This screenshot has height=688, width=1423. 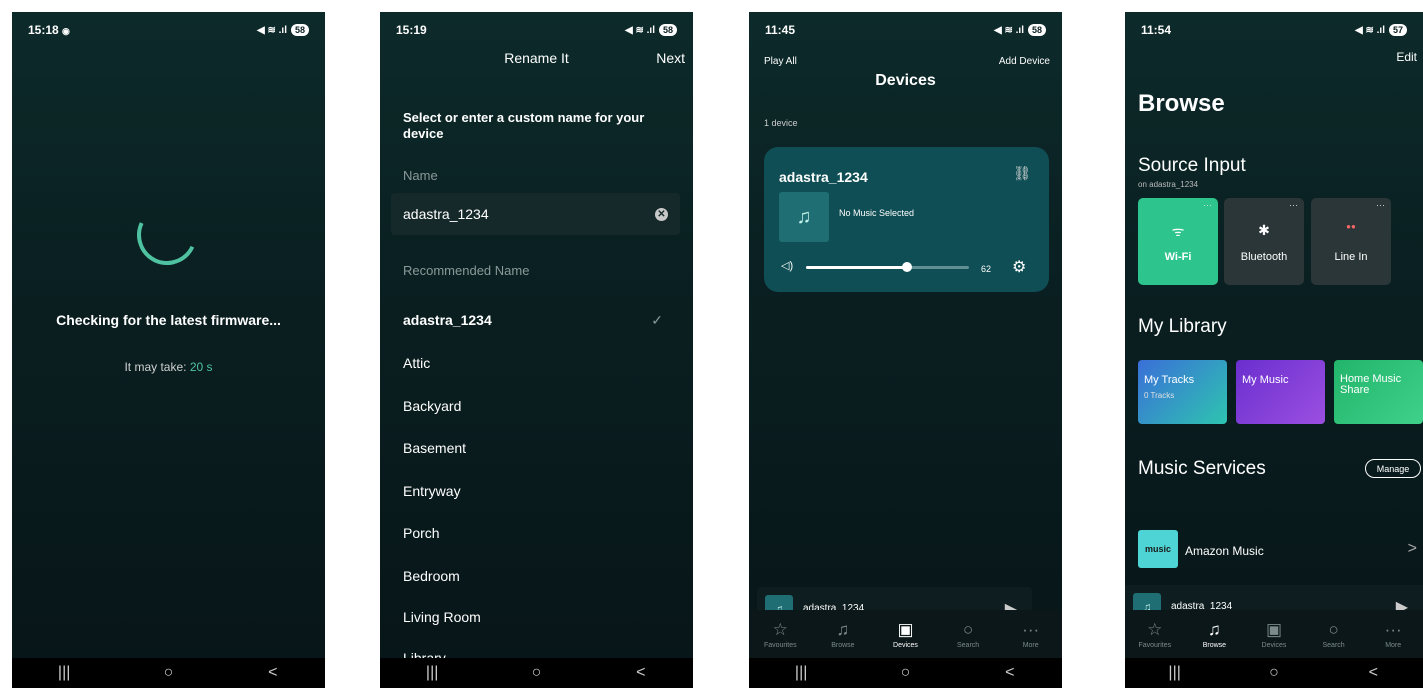 What do you see at coordinates (533, 320) in the screenshot?
I see `name-option: adastra_1234 ✓` at bounding box center [533, 320].